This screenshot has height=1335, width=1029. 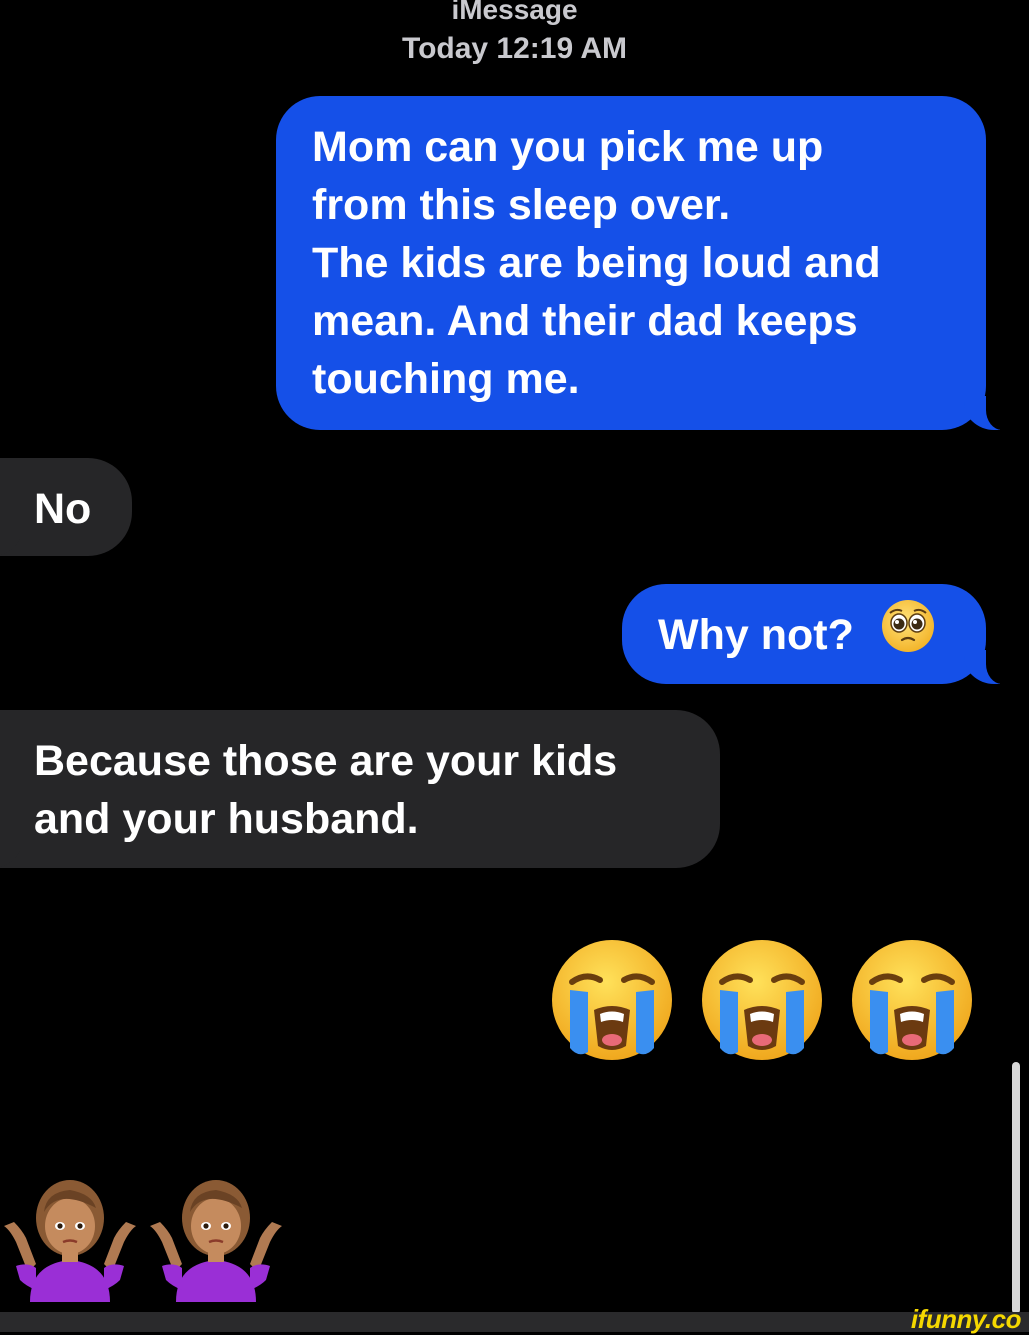 I want to click on watermark: ifunny.co, so click(x=966, y=1319).